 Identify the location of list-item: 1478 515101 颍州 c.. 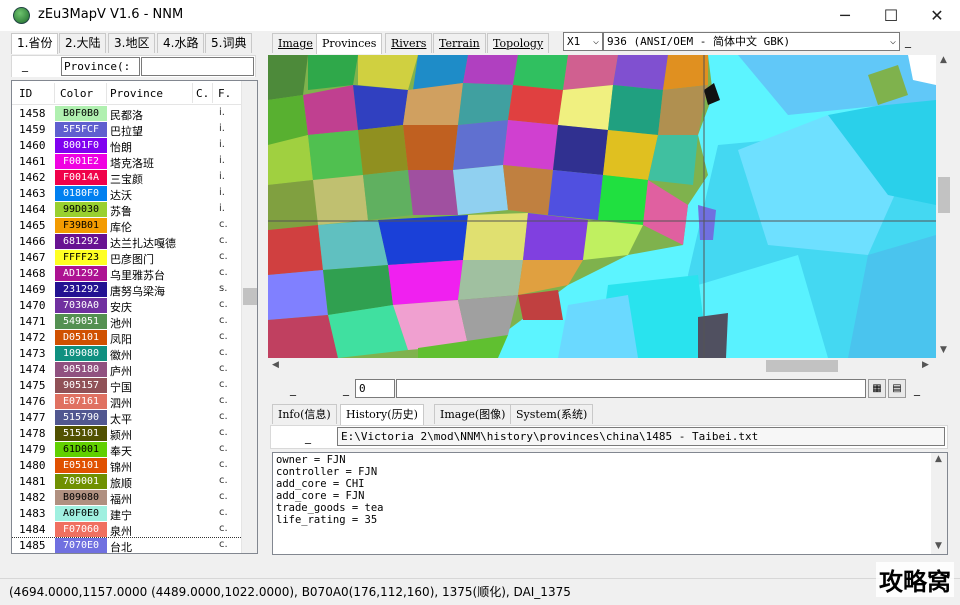
(127, 434).